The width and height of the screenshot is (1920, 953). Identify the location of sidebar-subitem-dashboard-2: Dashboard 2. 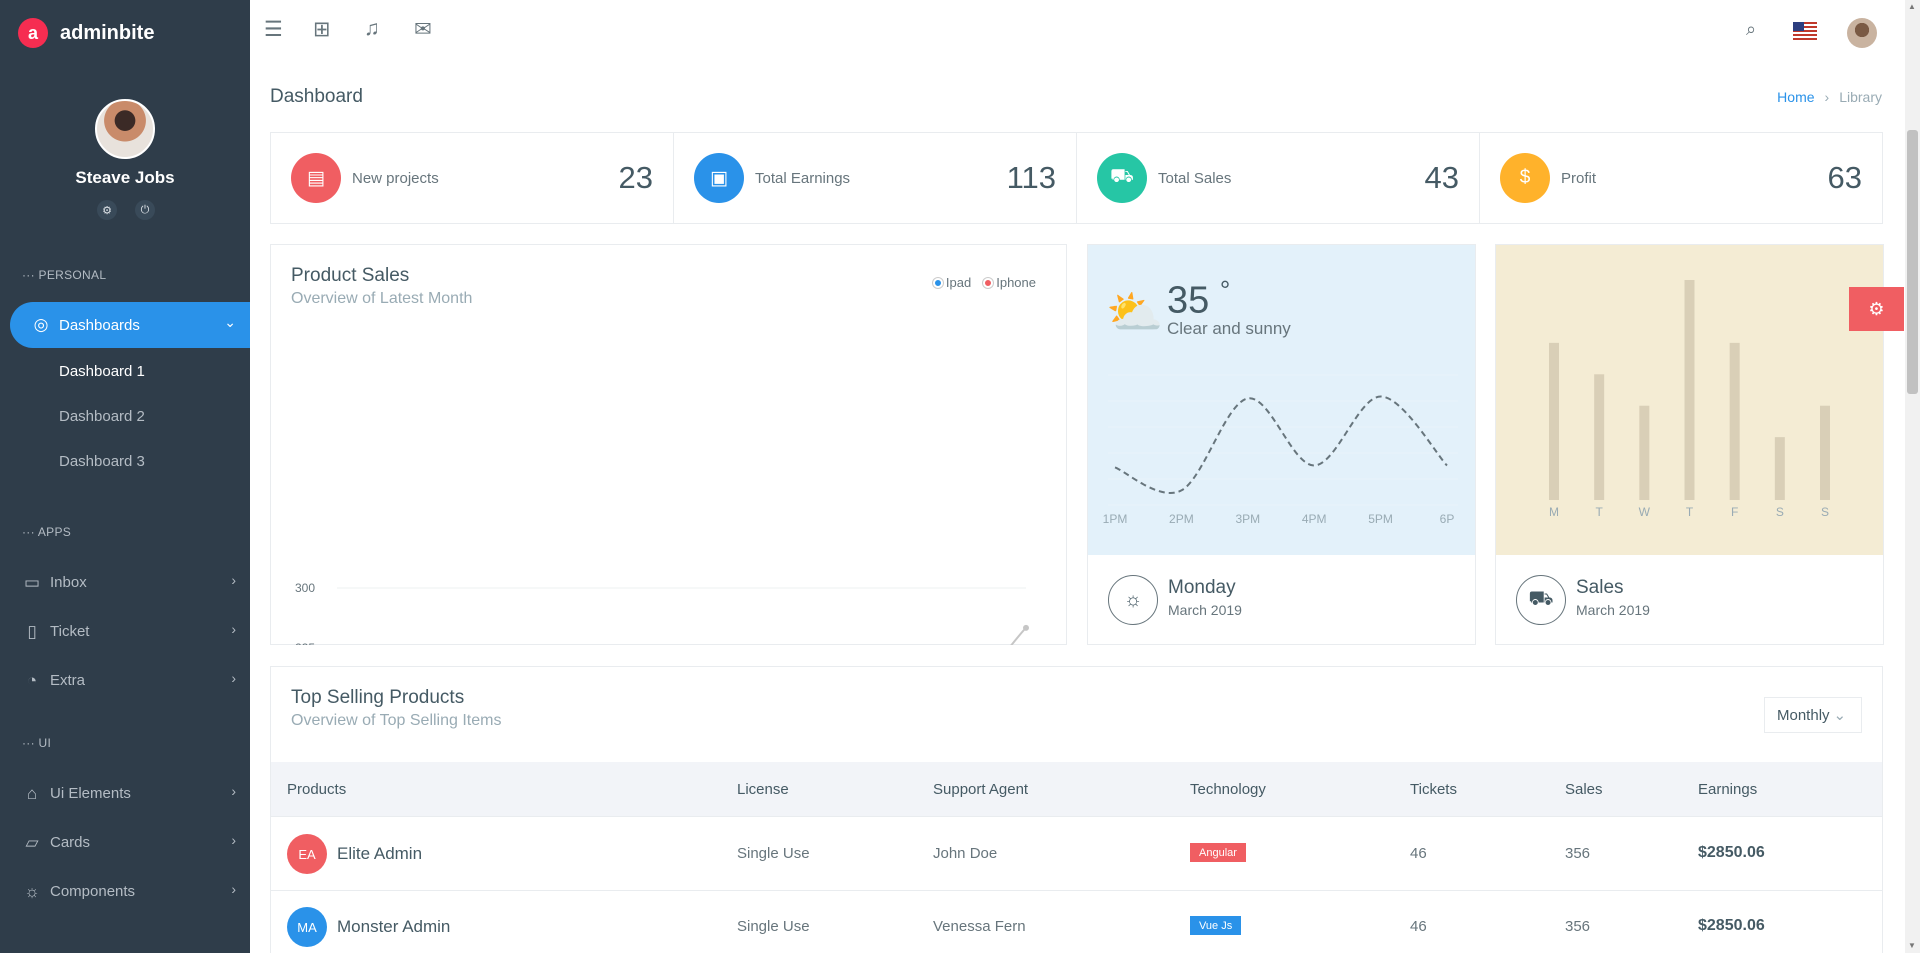
(102, 416).